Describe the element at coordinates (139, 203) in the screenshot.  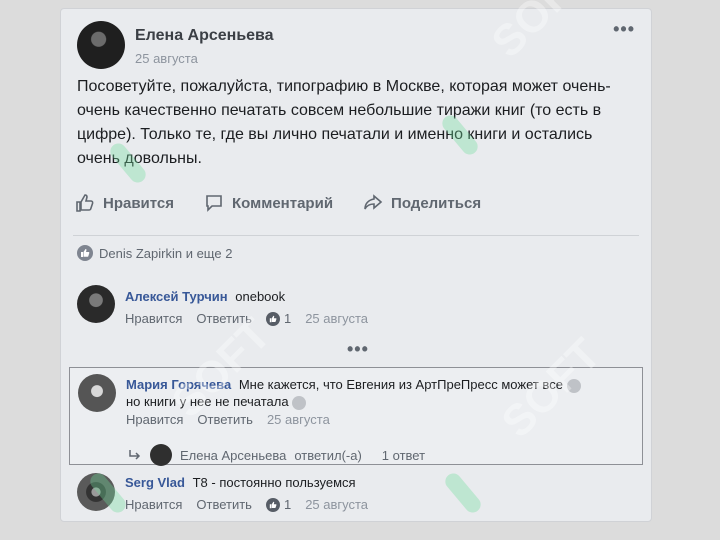
I see `like-label: Нравится` at that location.